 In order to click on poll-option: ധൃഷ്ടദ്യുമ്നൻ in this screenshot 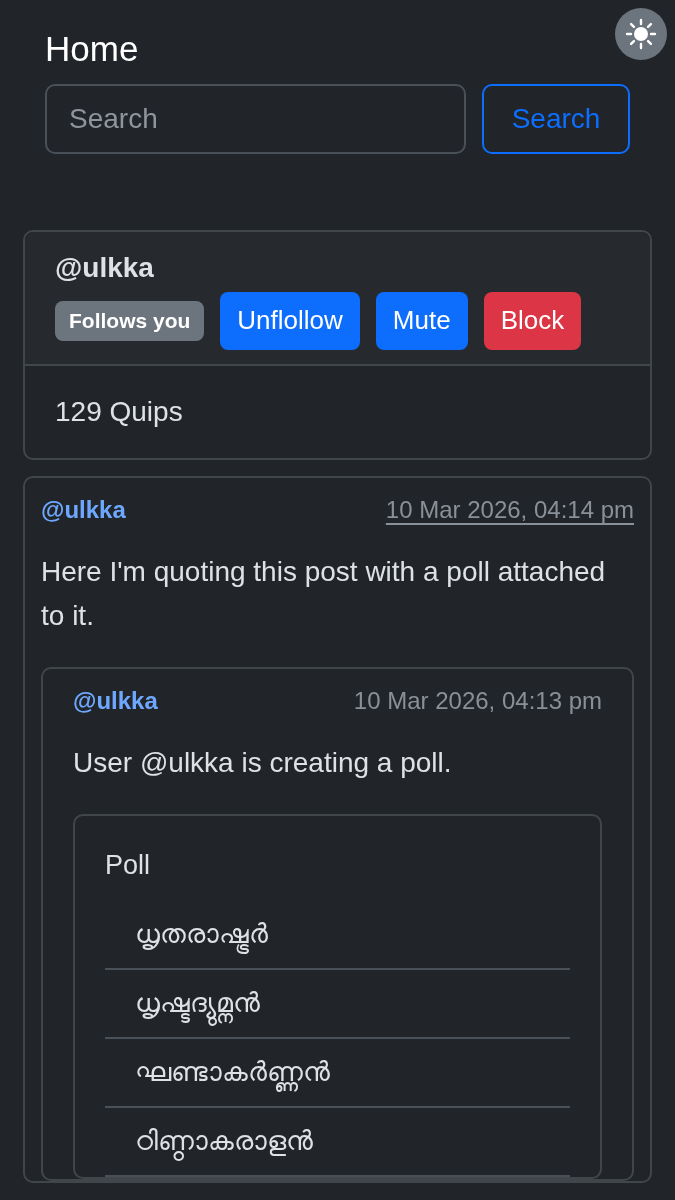, I will do `click(337, 1004)`.